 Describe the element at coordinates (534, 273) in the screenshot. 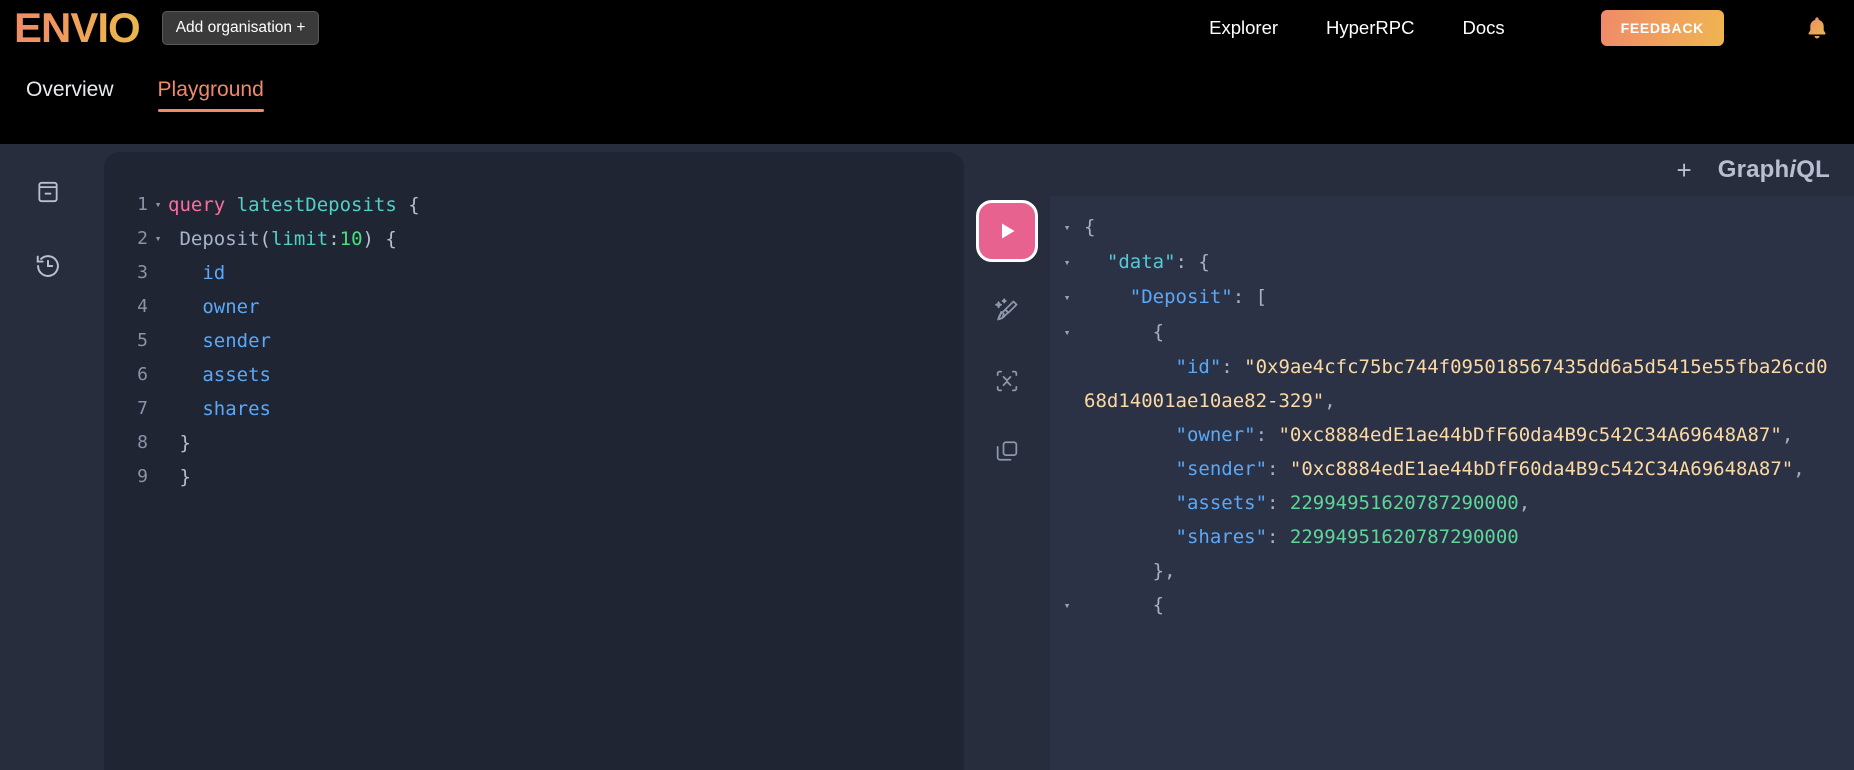

I see `editor-line: 3 id` at that location.